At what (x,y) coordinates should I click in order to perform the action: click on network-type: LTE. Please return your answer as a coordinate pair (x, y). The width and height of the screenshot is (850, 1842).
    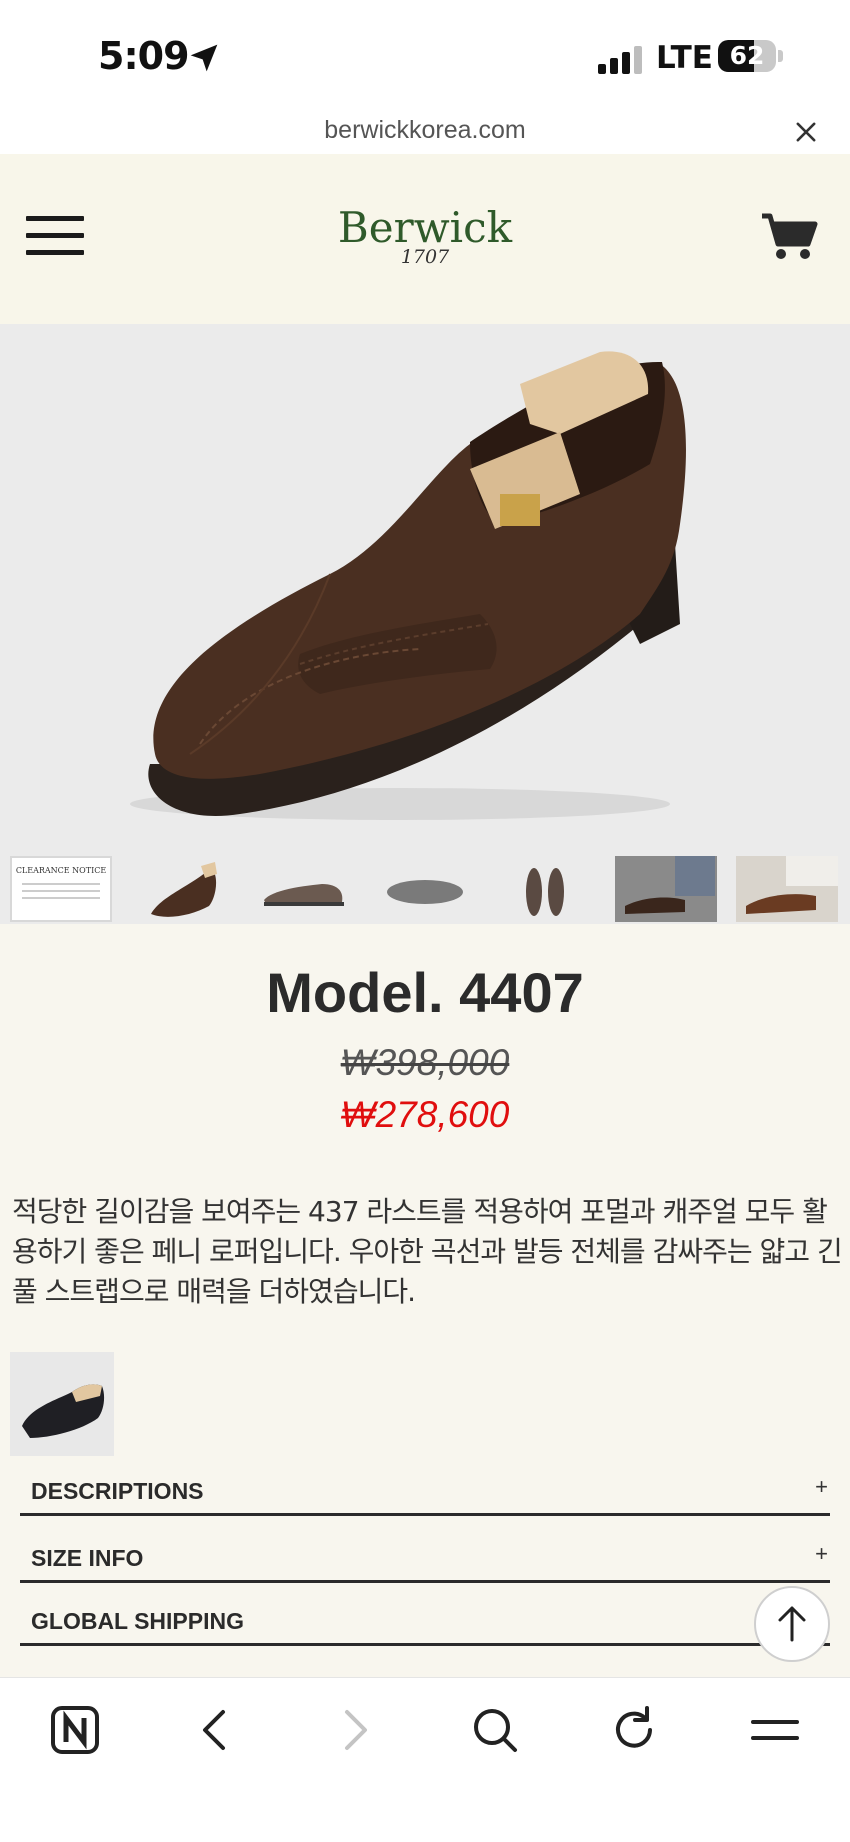
    Looking at the image, I should click on (684, 58).